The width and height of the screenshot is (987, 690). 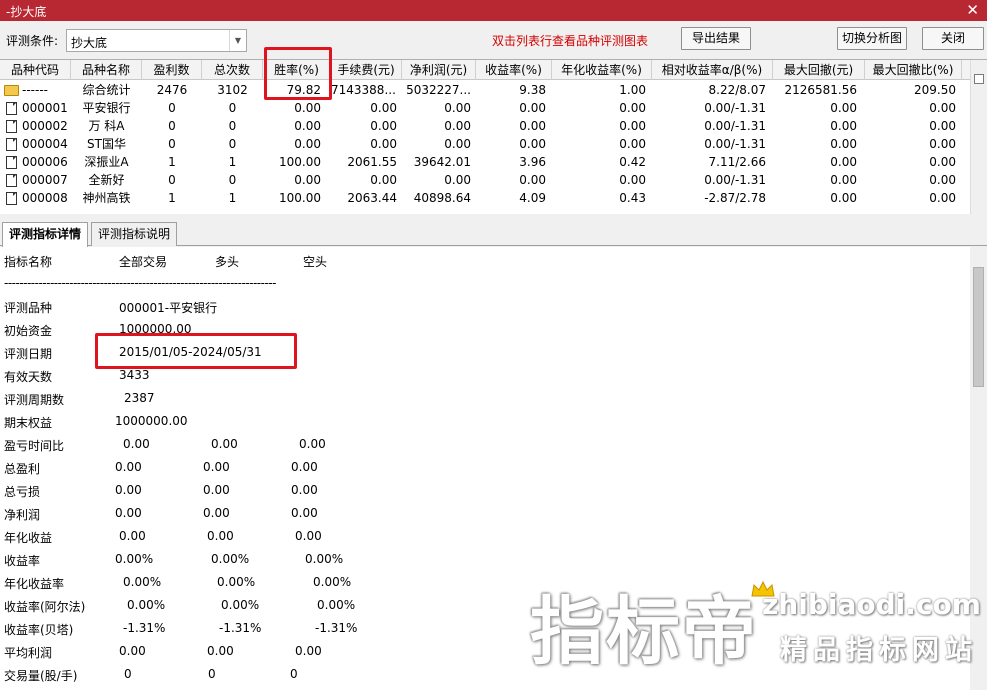 I want to click on cell-wins: 0, so click(x=172, y=108).